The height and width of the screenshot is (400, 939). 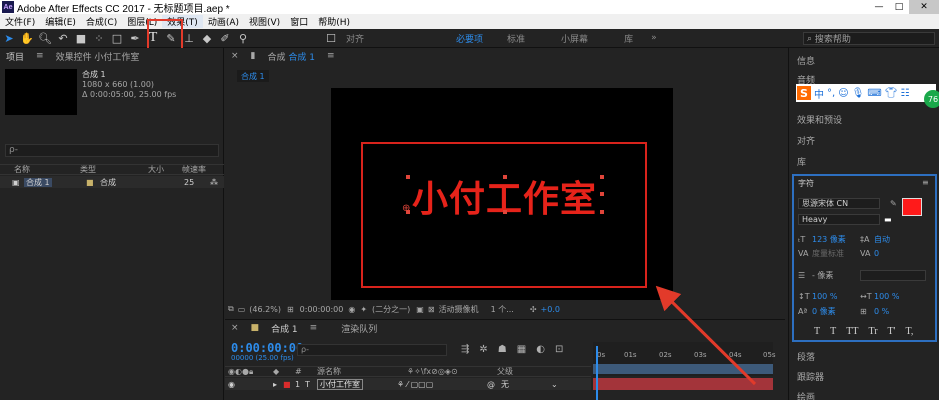 What do you see at coordinates (194, 169) in the screenshot?
I see `column-fps: 帧速率` at bounding box center [194, 169].